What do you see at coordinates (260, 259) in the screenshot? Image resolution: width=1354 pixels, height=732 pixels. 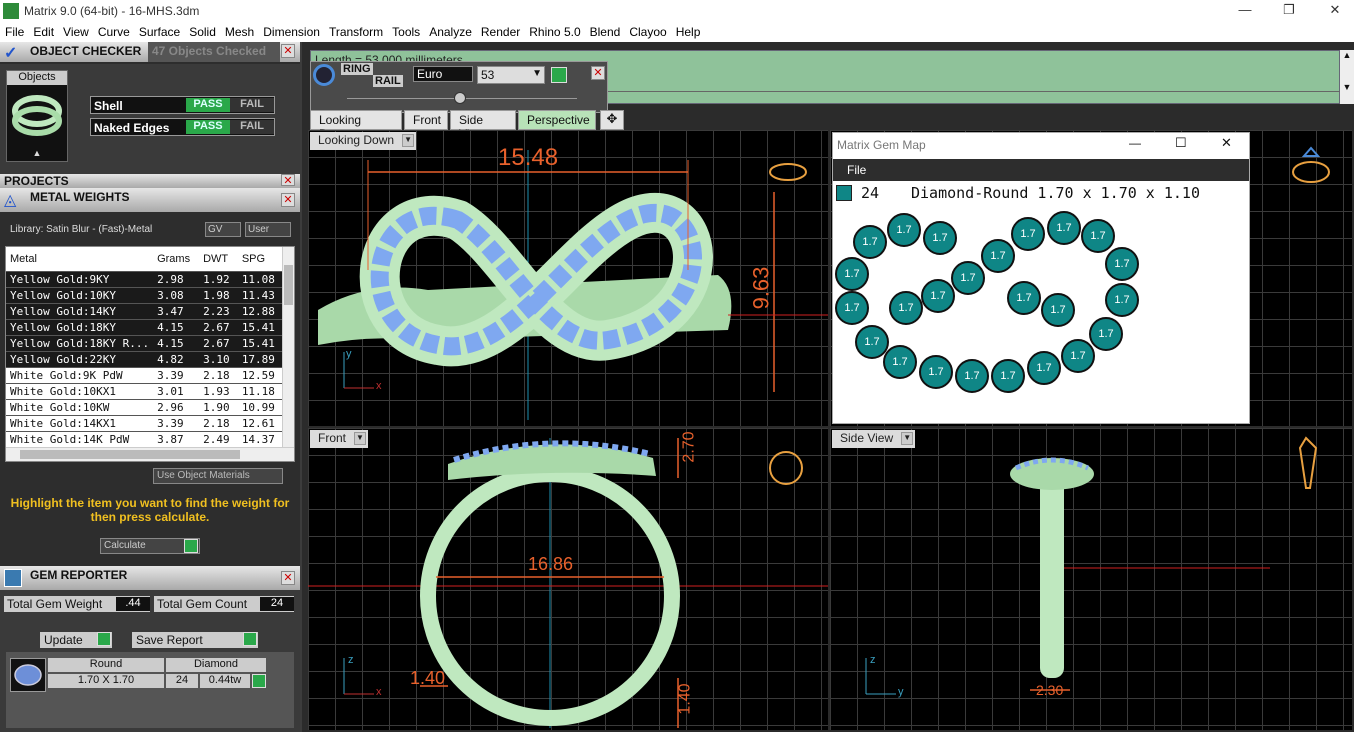 I see `column-header-spg: SPG` at bounding box center [260, 259].